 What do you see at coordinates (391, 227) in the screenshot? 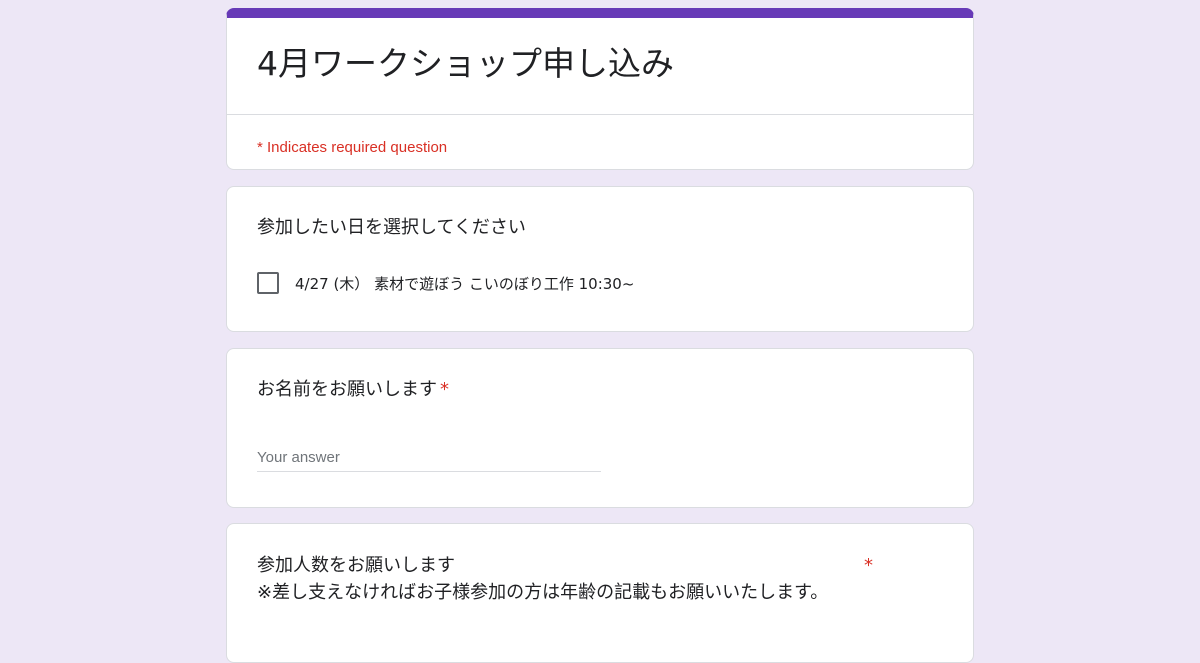
I see `question-title: 参加したい日を選択してください` at bounding box center [391, 227].